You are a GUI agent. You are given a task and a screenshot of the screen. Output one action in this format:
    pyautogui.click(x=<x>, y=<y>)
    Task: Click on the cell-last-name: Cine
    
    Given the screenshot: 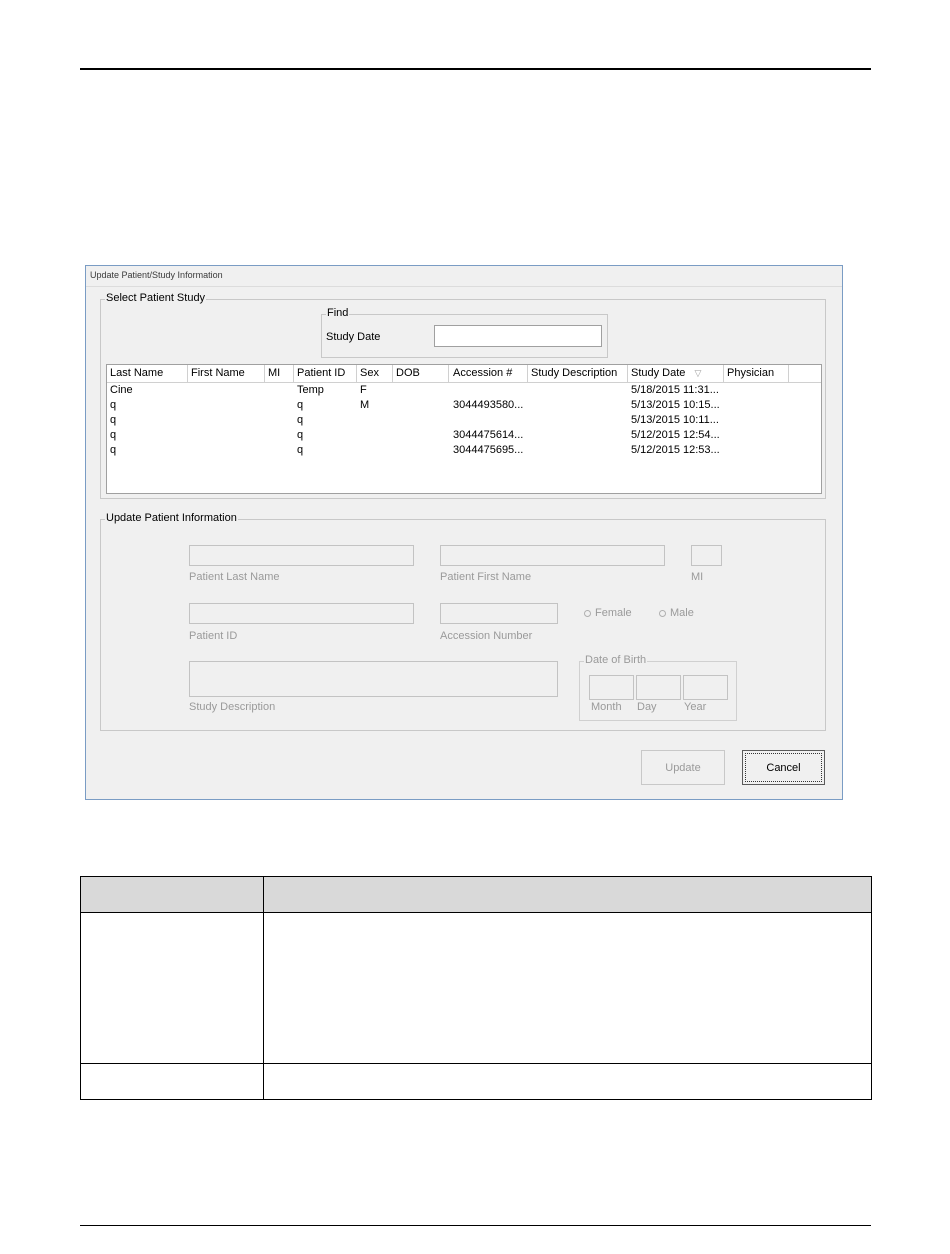 What is the action you would take?
    pyautogui.click(x=121, y=390)
    